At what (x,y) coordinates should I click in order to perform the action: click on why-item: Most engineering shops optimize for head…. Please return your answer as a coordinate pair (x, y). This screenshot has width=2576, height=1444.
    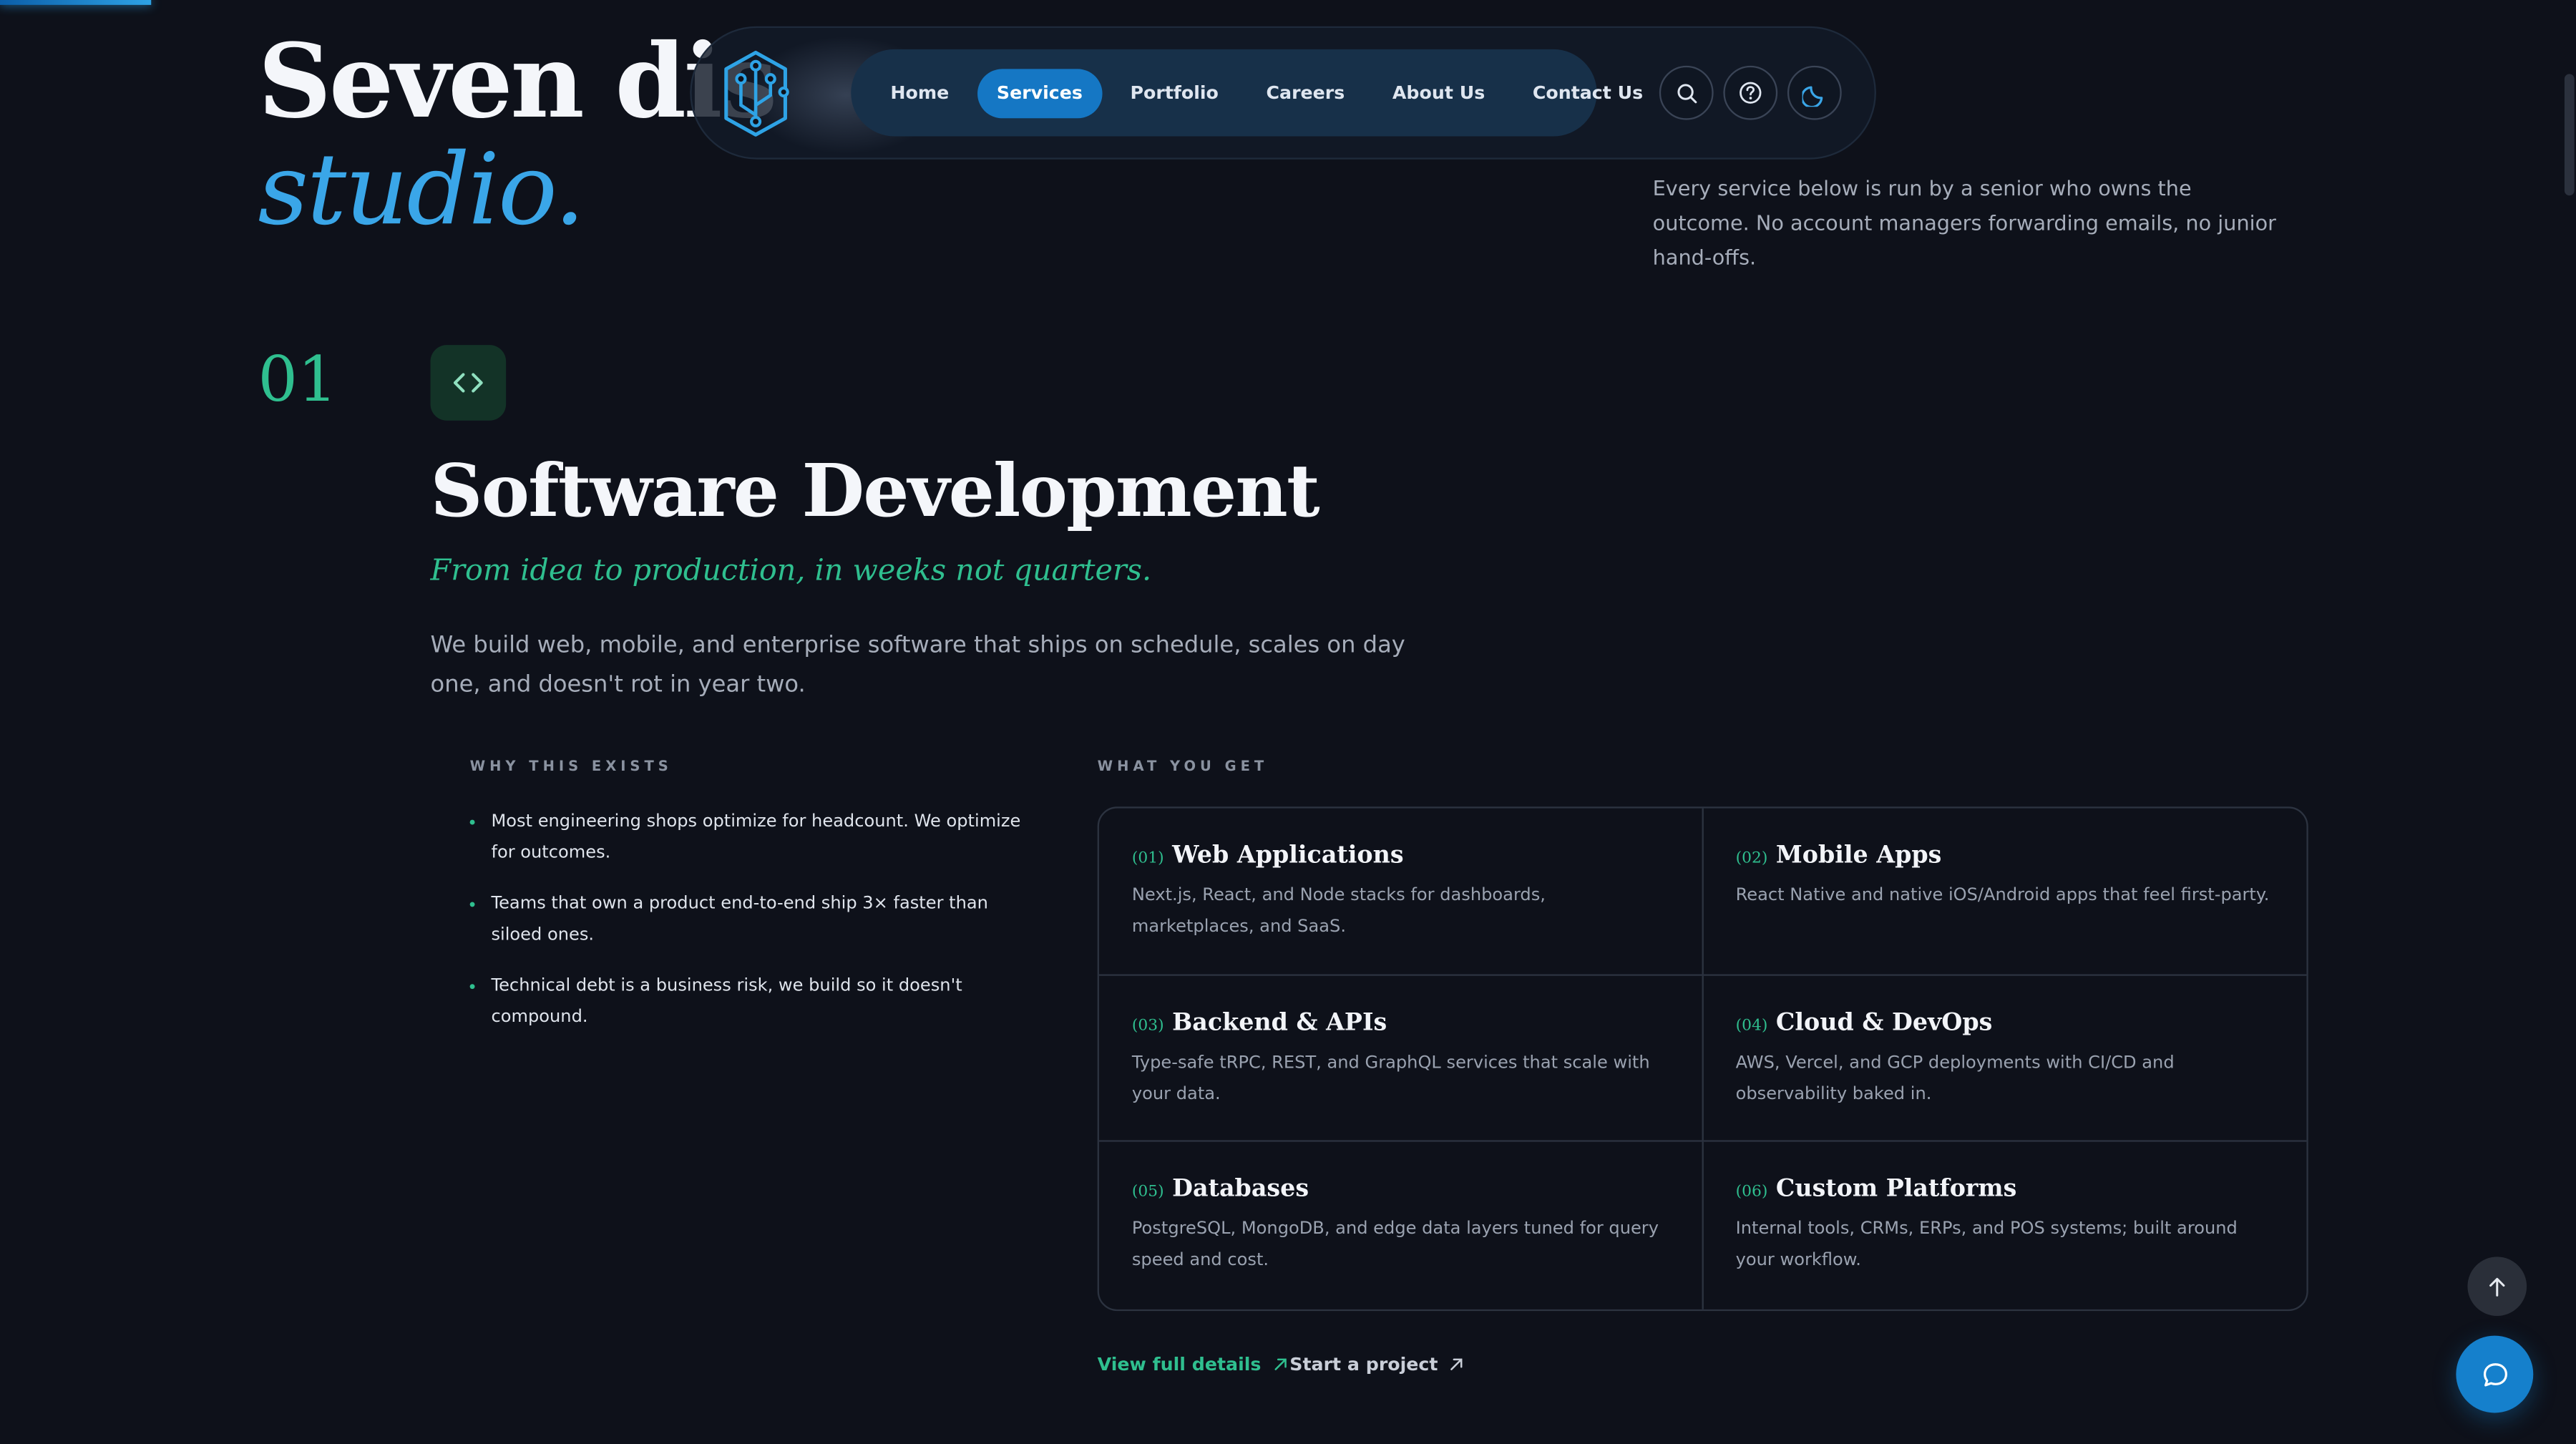
    Looking at the image, I should click on (752, 838).